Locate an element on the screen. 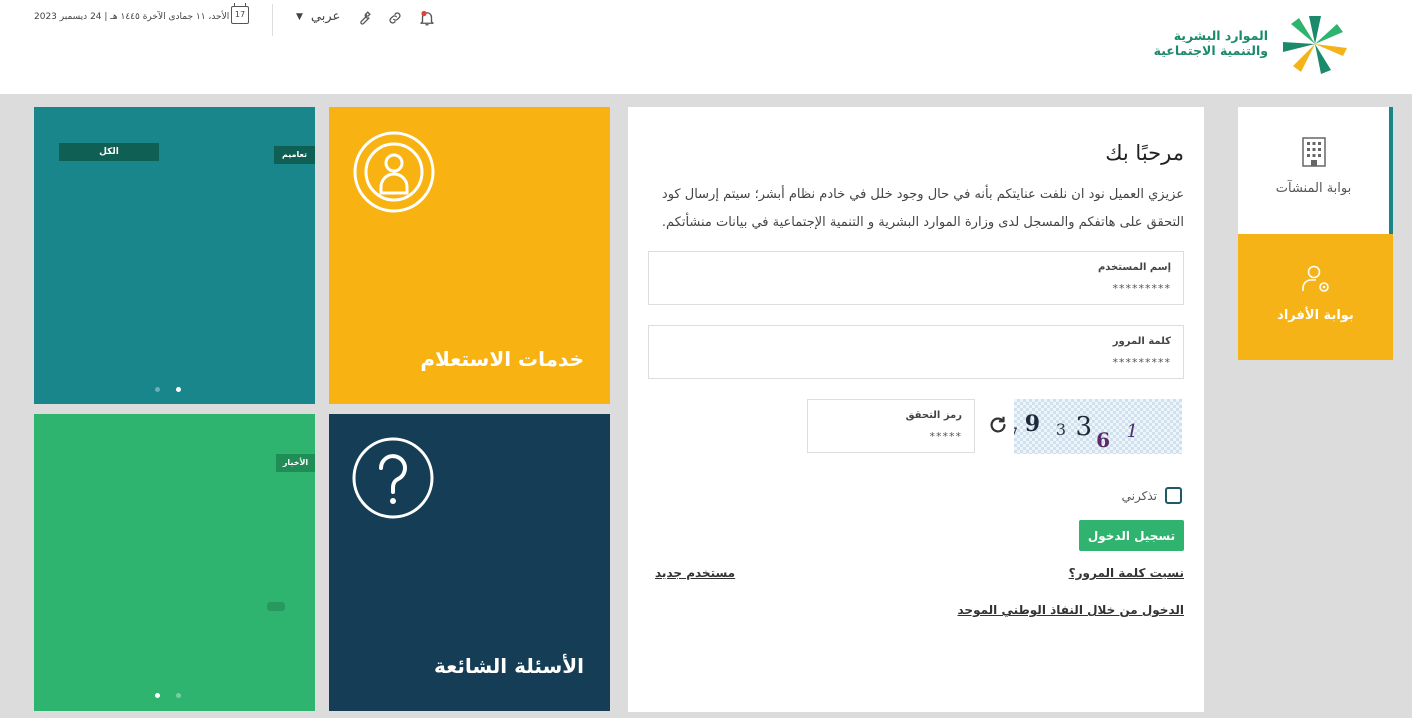 This screenshot has height=718, width=1412. new-user-link: مستخدم جديد is located at coordinates (695, 573).